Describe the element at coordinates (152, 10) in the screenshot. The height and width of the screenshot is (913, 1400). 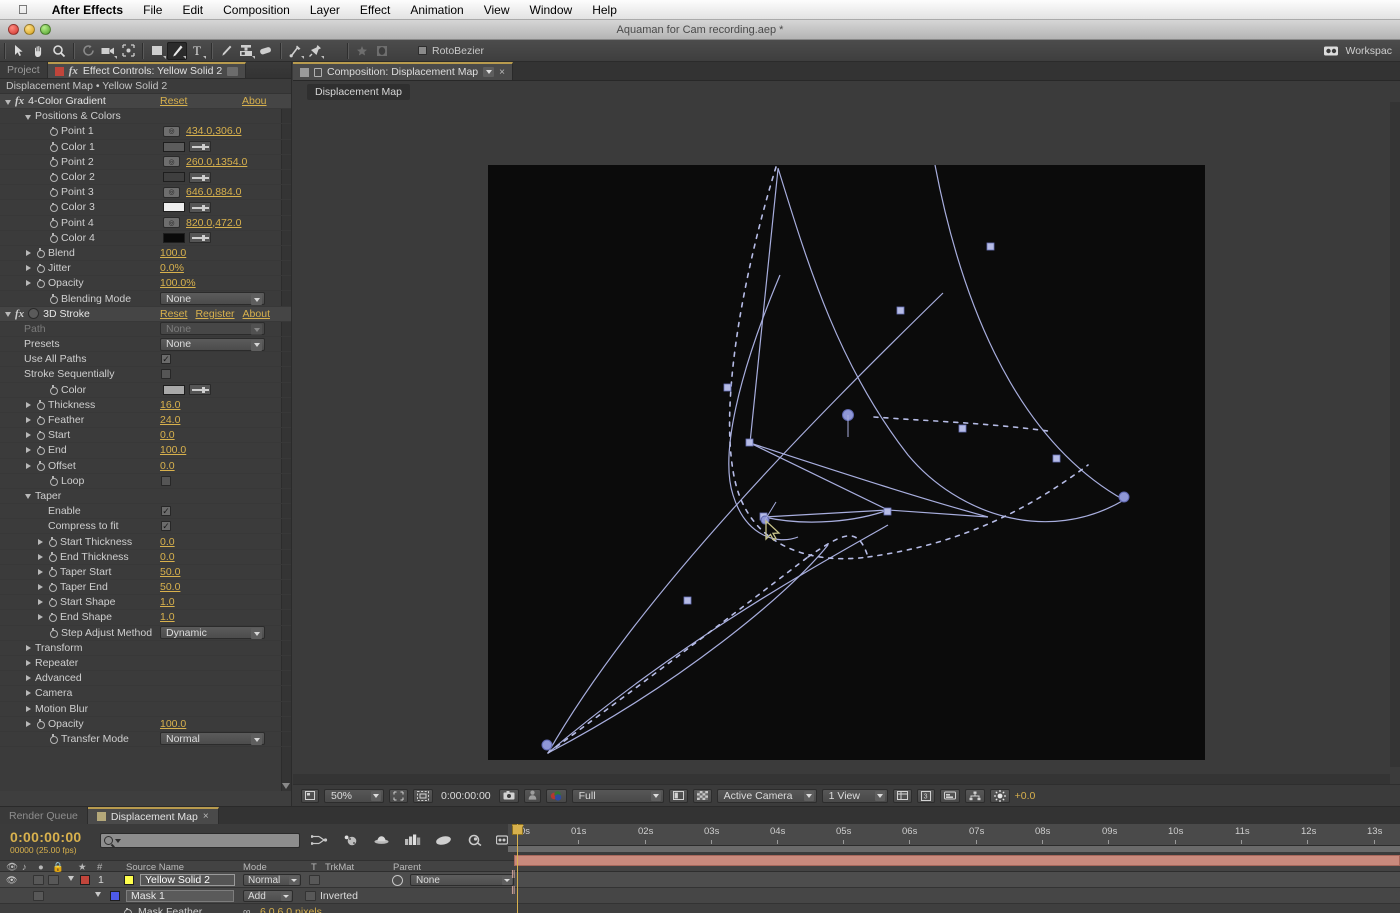
I see `menu-item-file: File` at that location.